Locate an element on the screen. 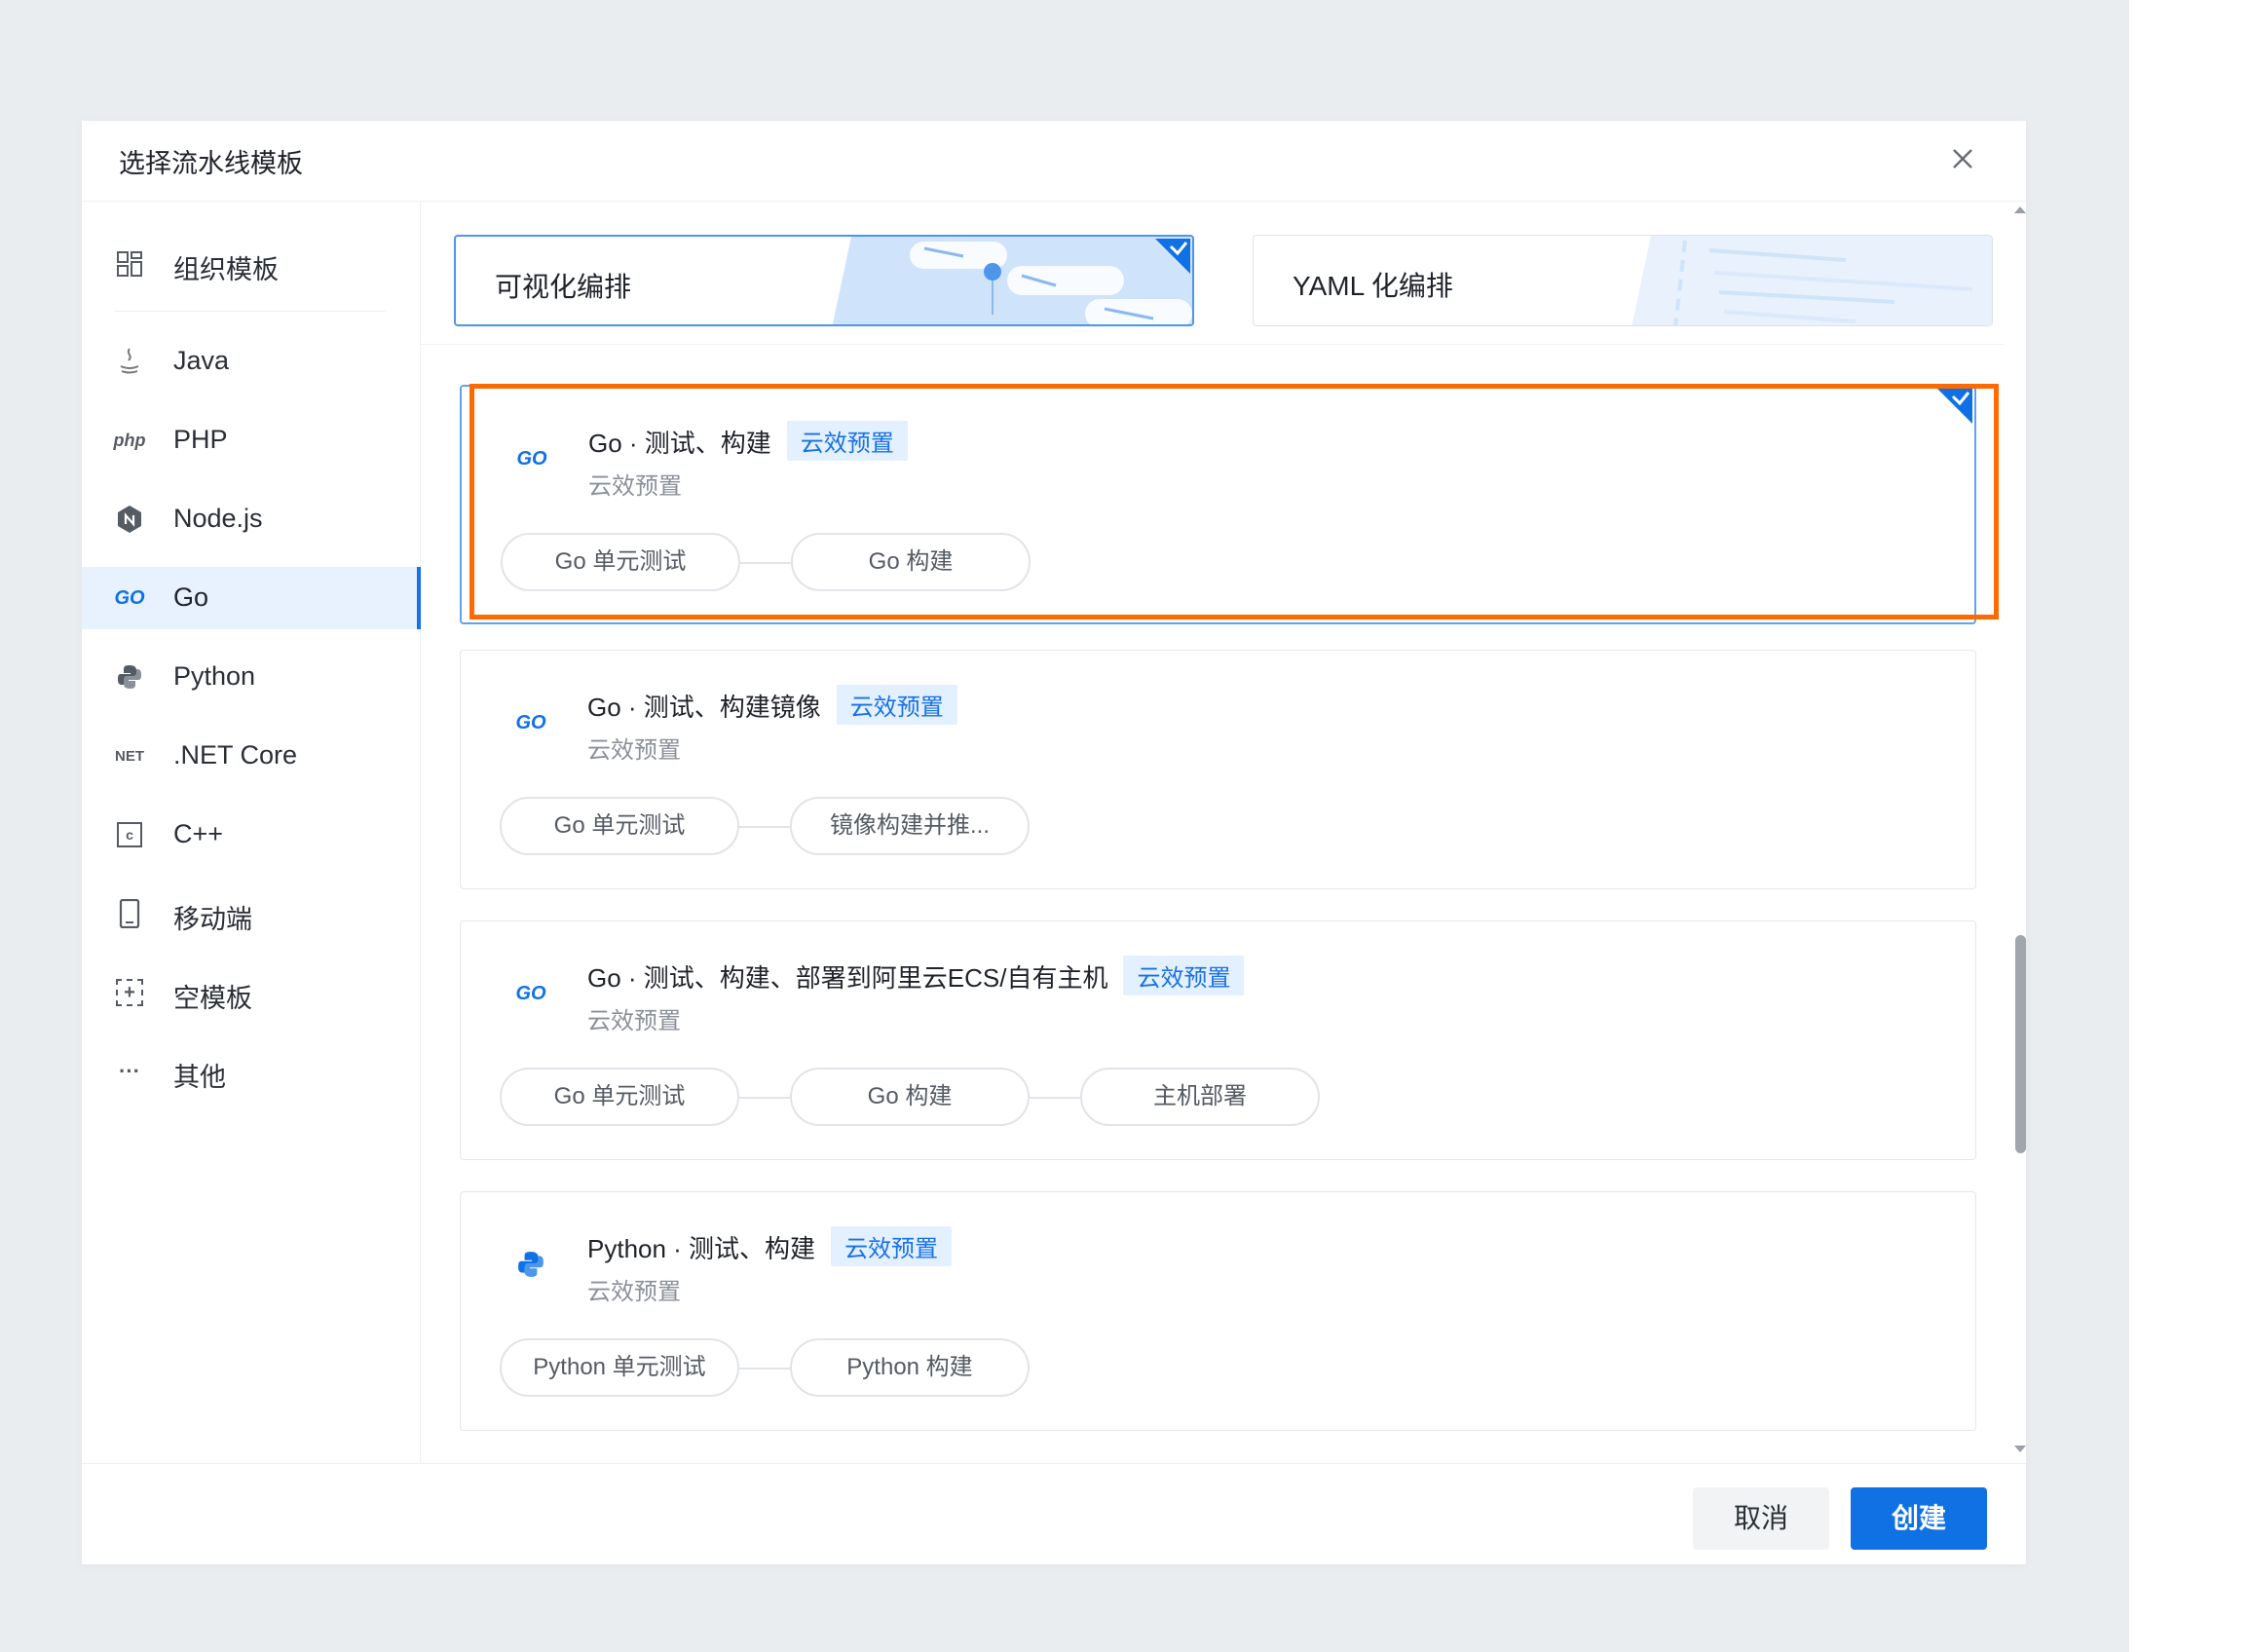 The height and width of the screenshot is (1652, 2250). java-icon is located at coordinates (129, 362).